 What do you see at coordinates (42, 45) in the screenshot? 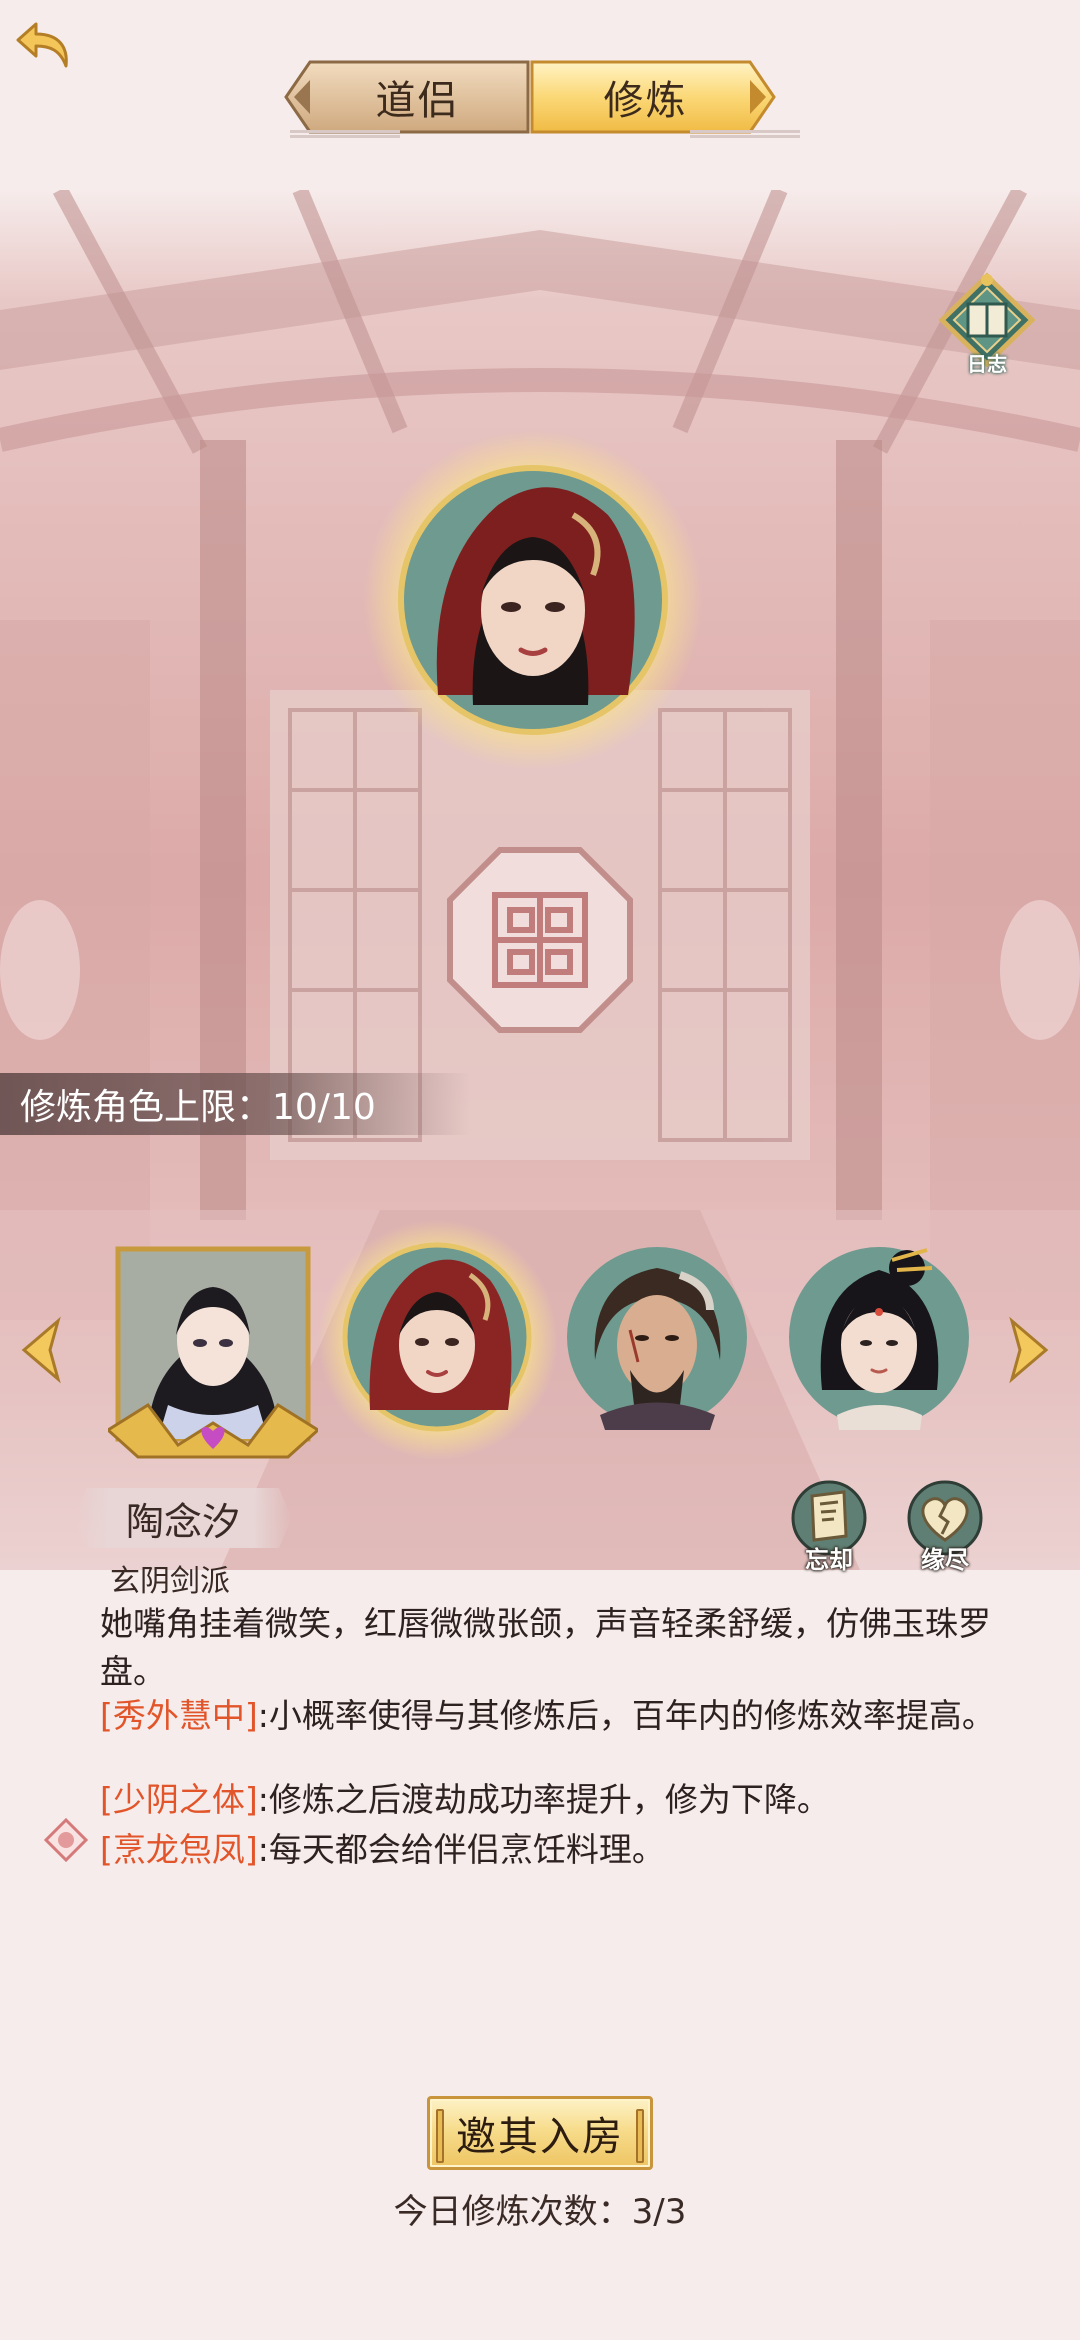
I see `back-arrow-icon` at bounding box center [42, 45].